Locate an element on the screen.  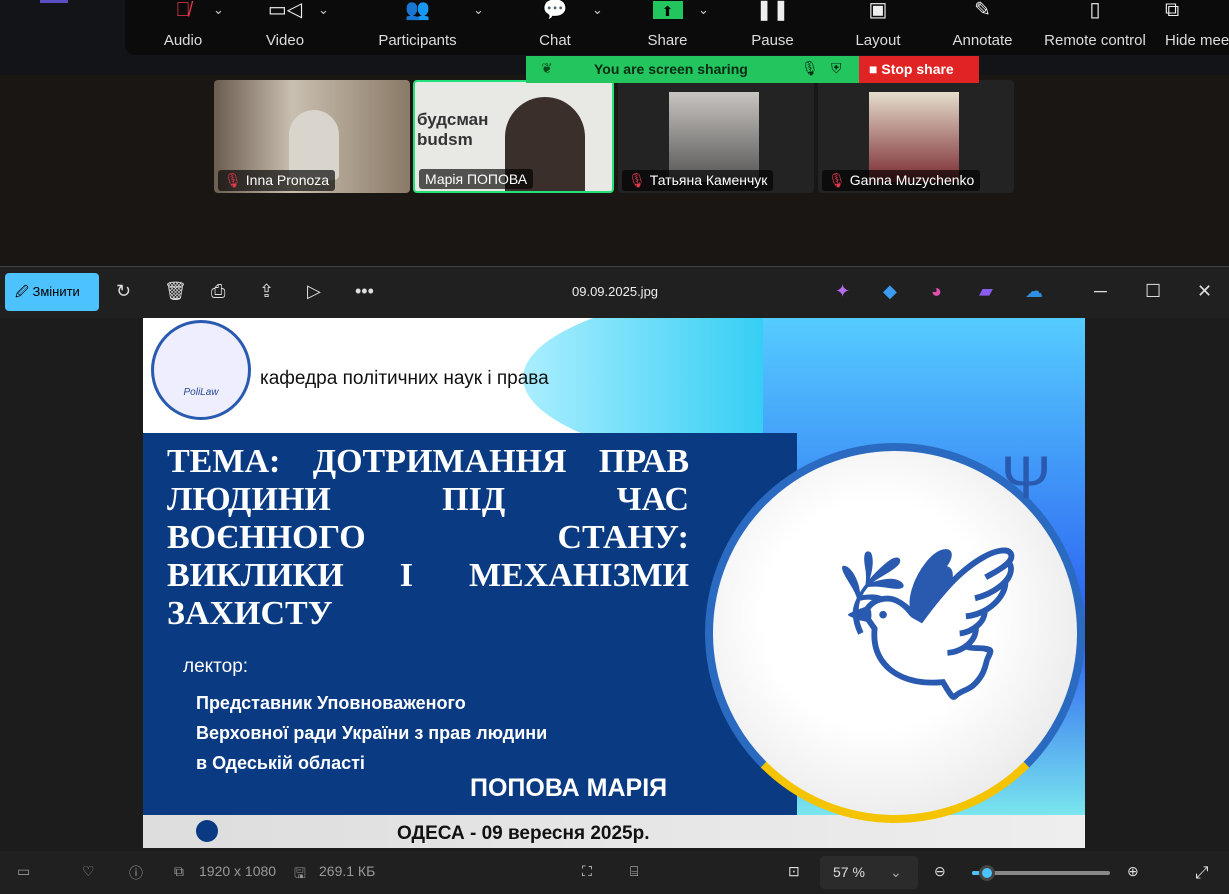
audio-button: 🎙̸ Audio is located at coordinates (183, 27).